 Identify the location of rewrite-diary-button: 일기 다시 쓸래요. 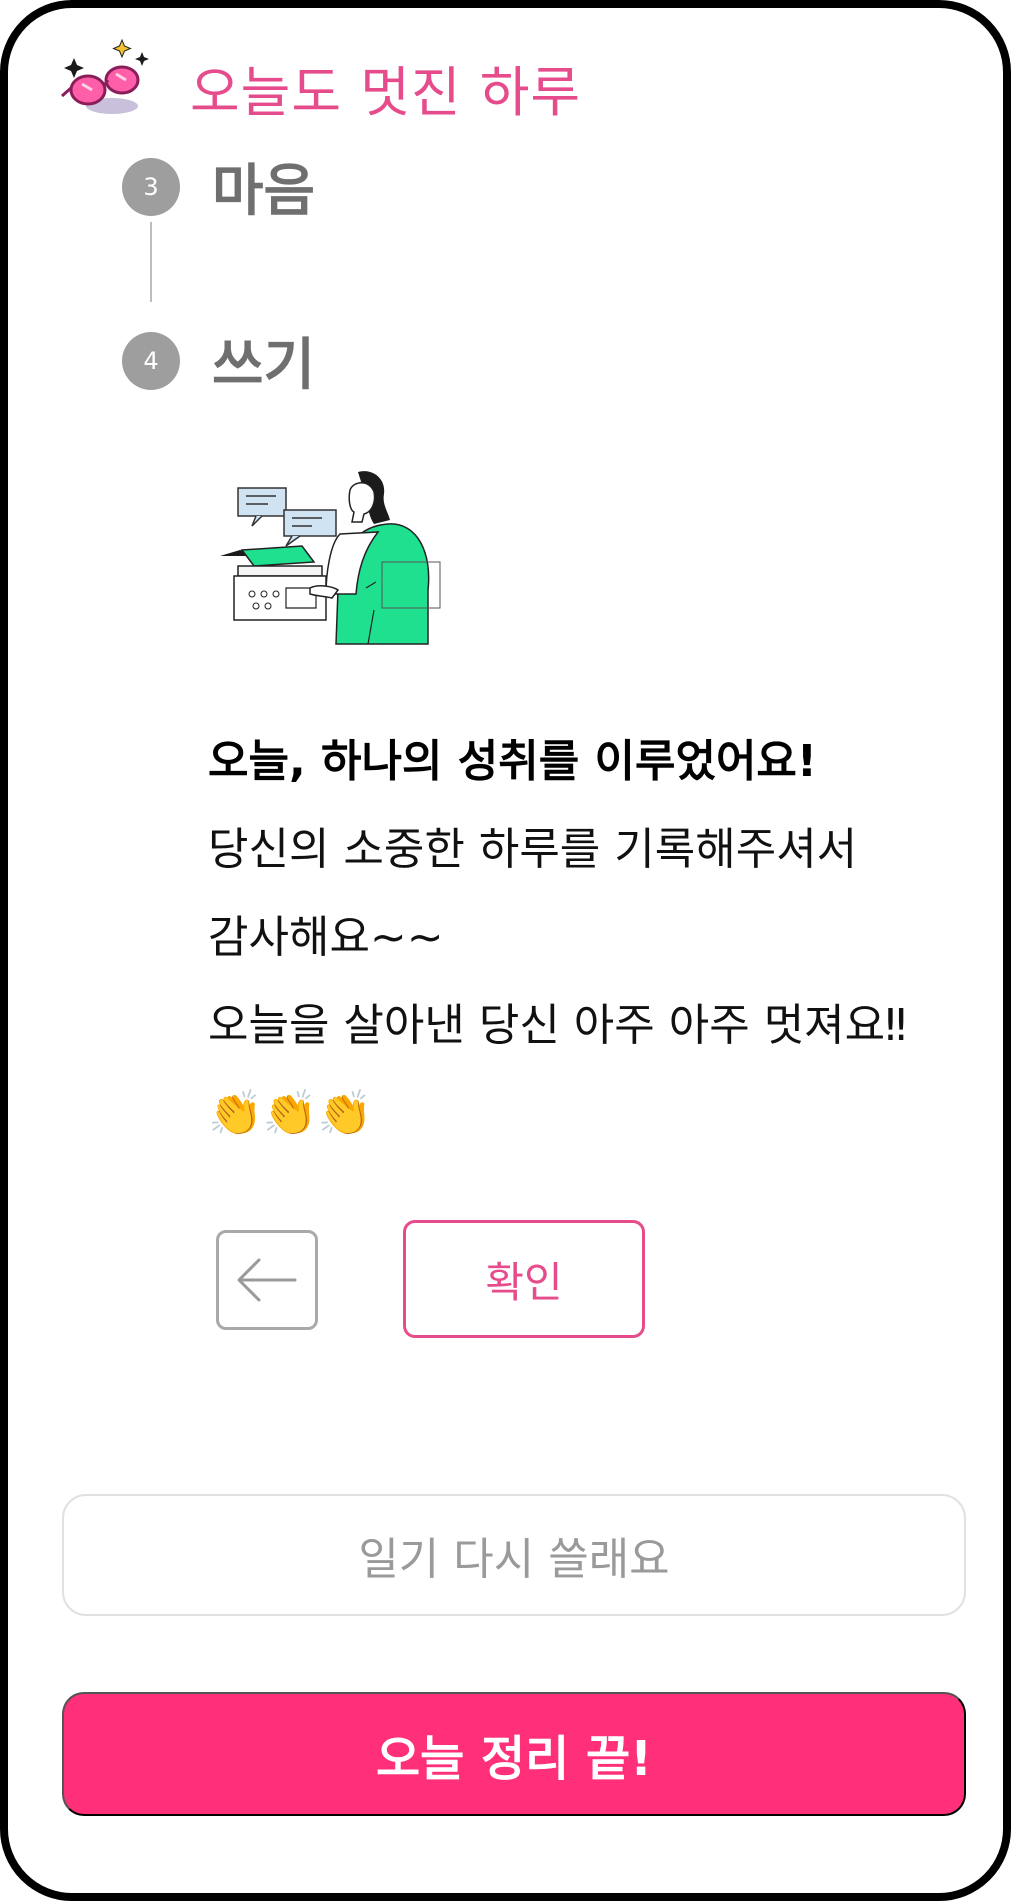
(514, 1555).